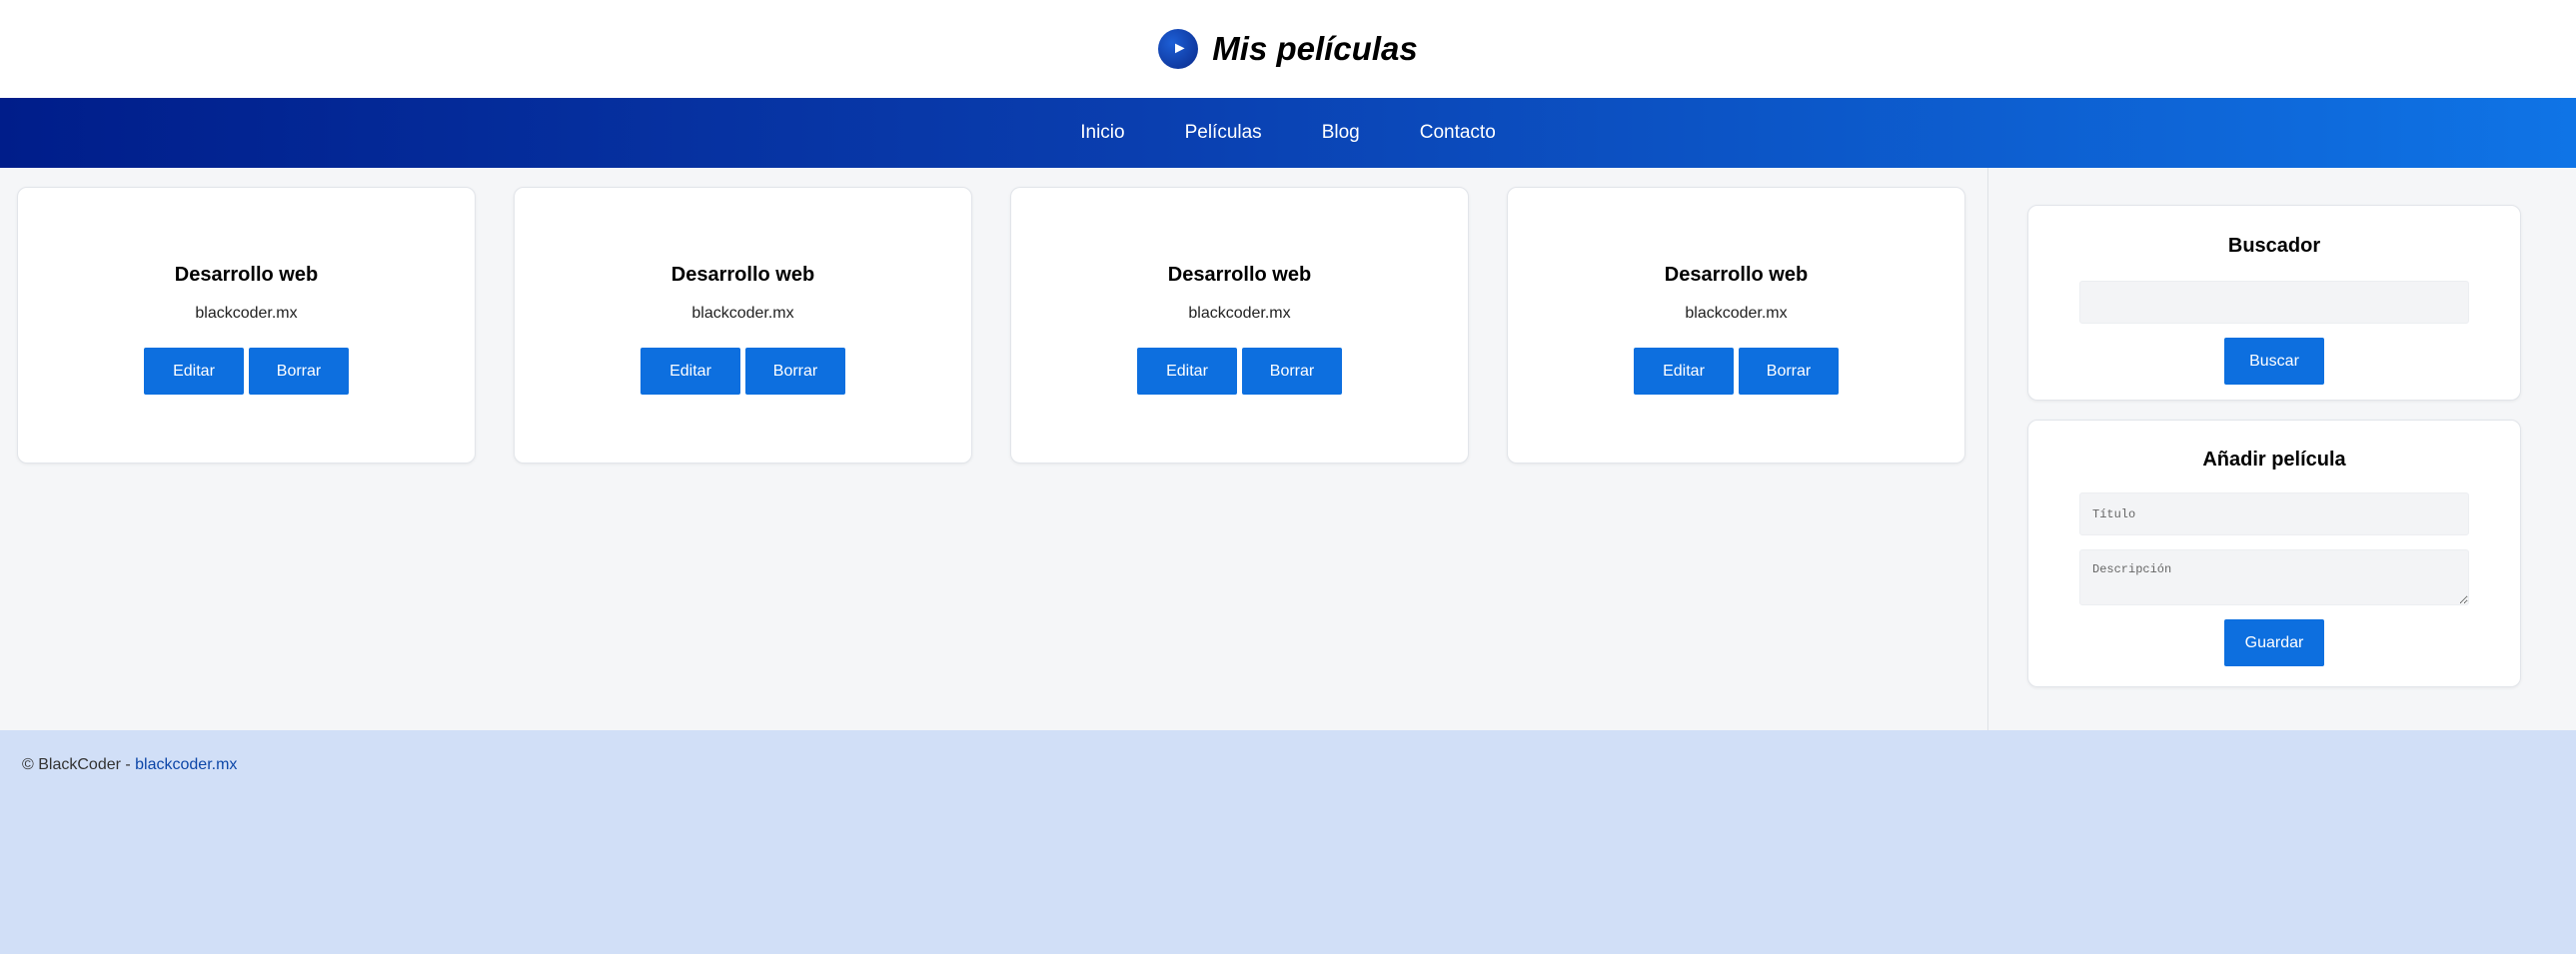 Image resolution: width=2576 pixels, height=954 pixels. Describe the element at coordinates (1223, 133) in the screenshot. I see `nav-item-peliculas: Películas` at that location.